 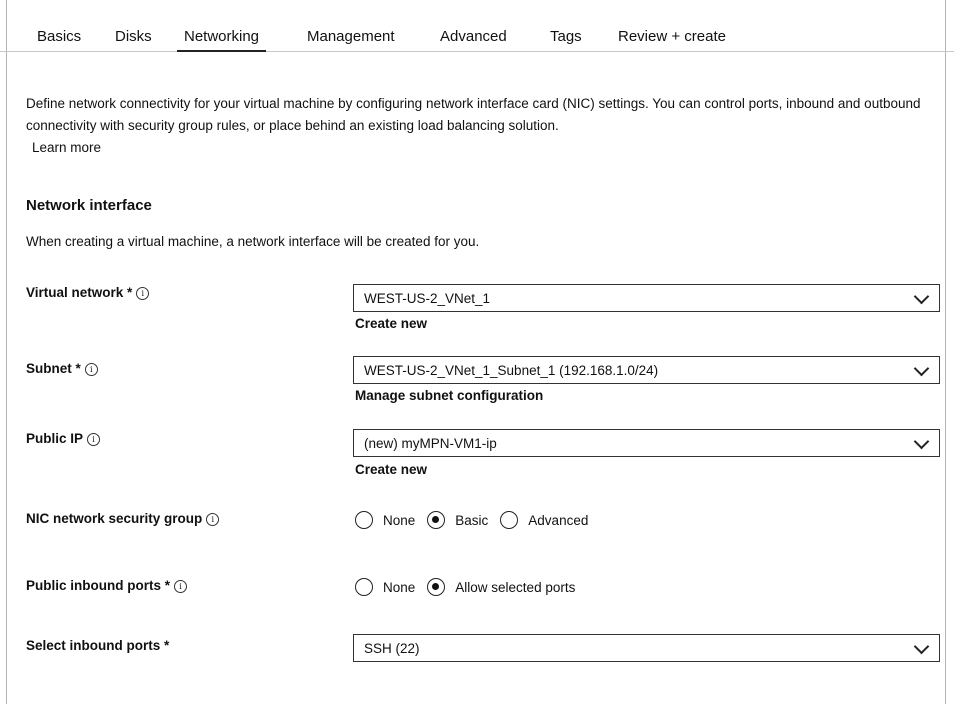 I want to click on tab-networking: Networking, so click(x=221, y=40).